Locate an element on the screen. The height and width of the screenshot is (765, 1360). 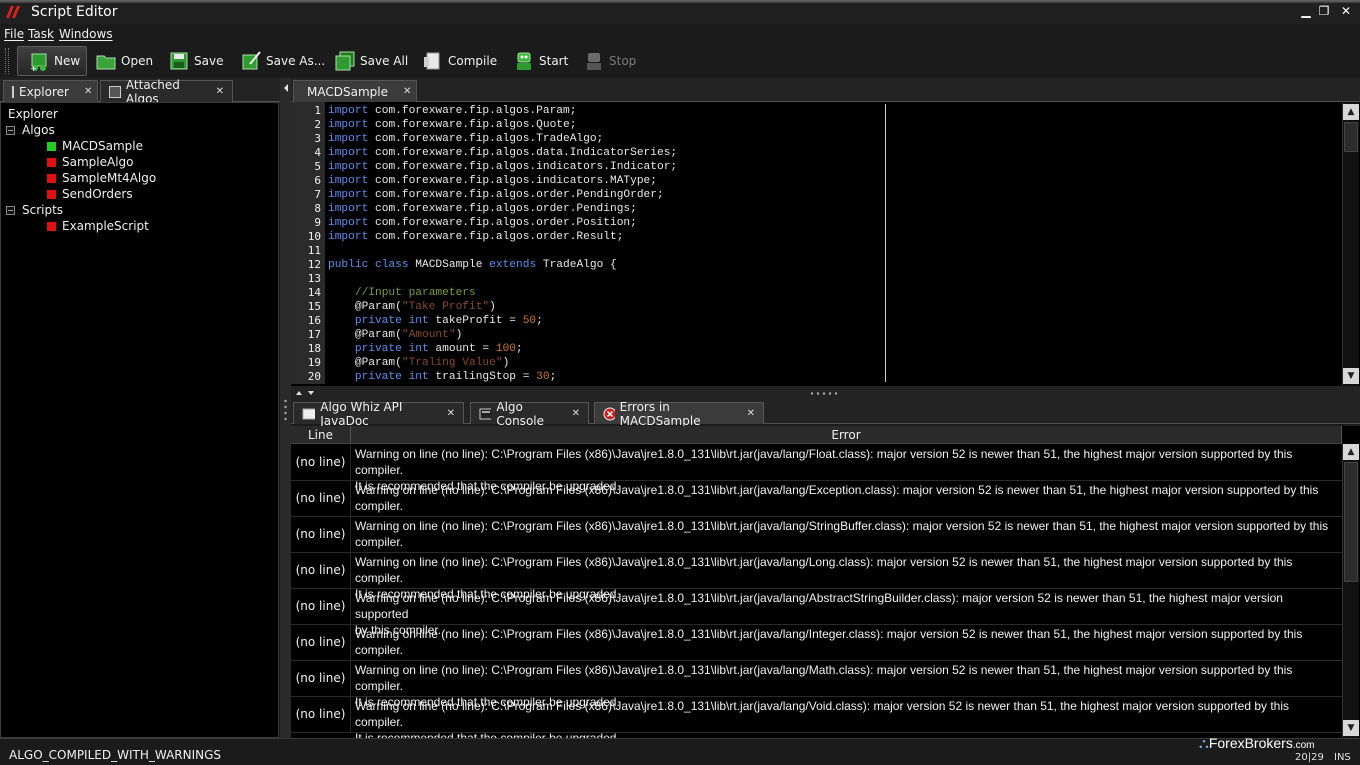
code-line: @Param("Amount") is located at coordinates (395, 335).